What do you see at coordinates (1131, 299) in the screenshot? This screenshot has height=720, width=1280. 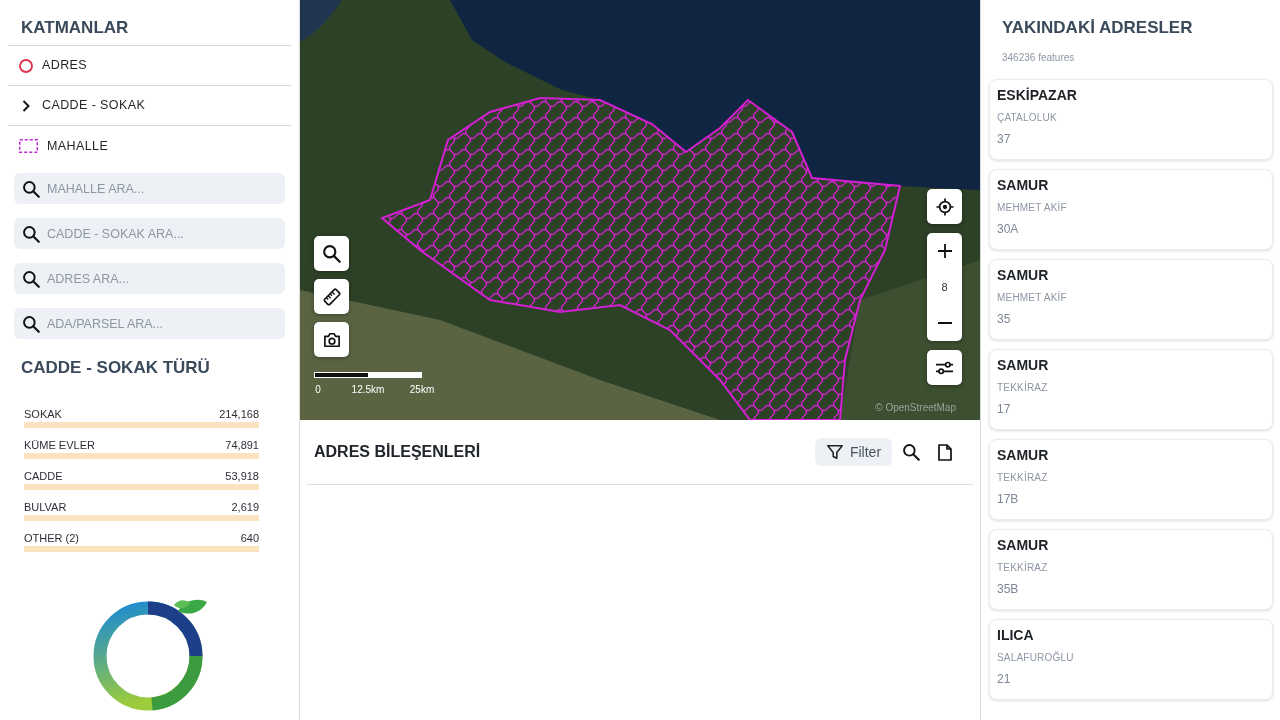 I see `address-card: SAMUR MEHMET AKİF 35` at bounding box center [1131, 299].